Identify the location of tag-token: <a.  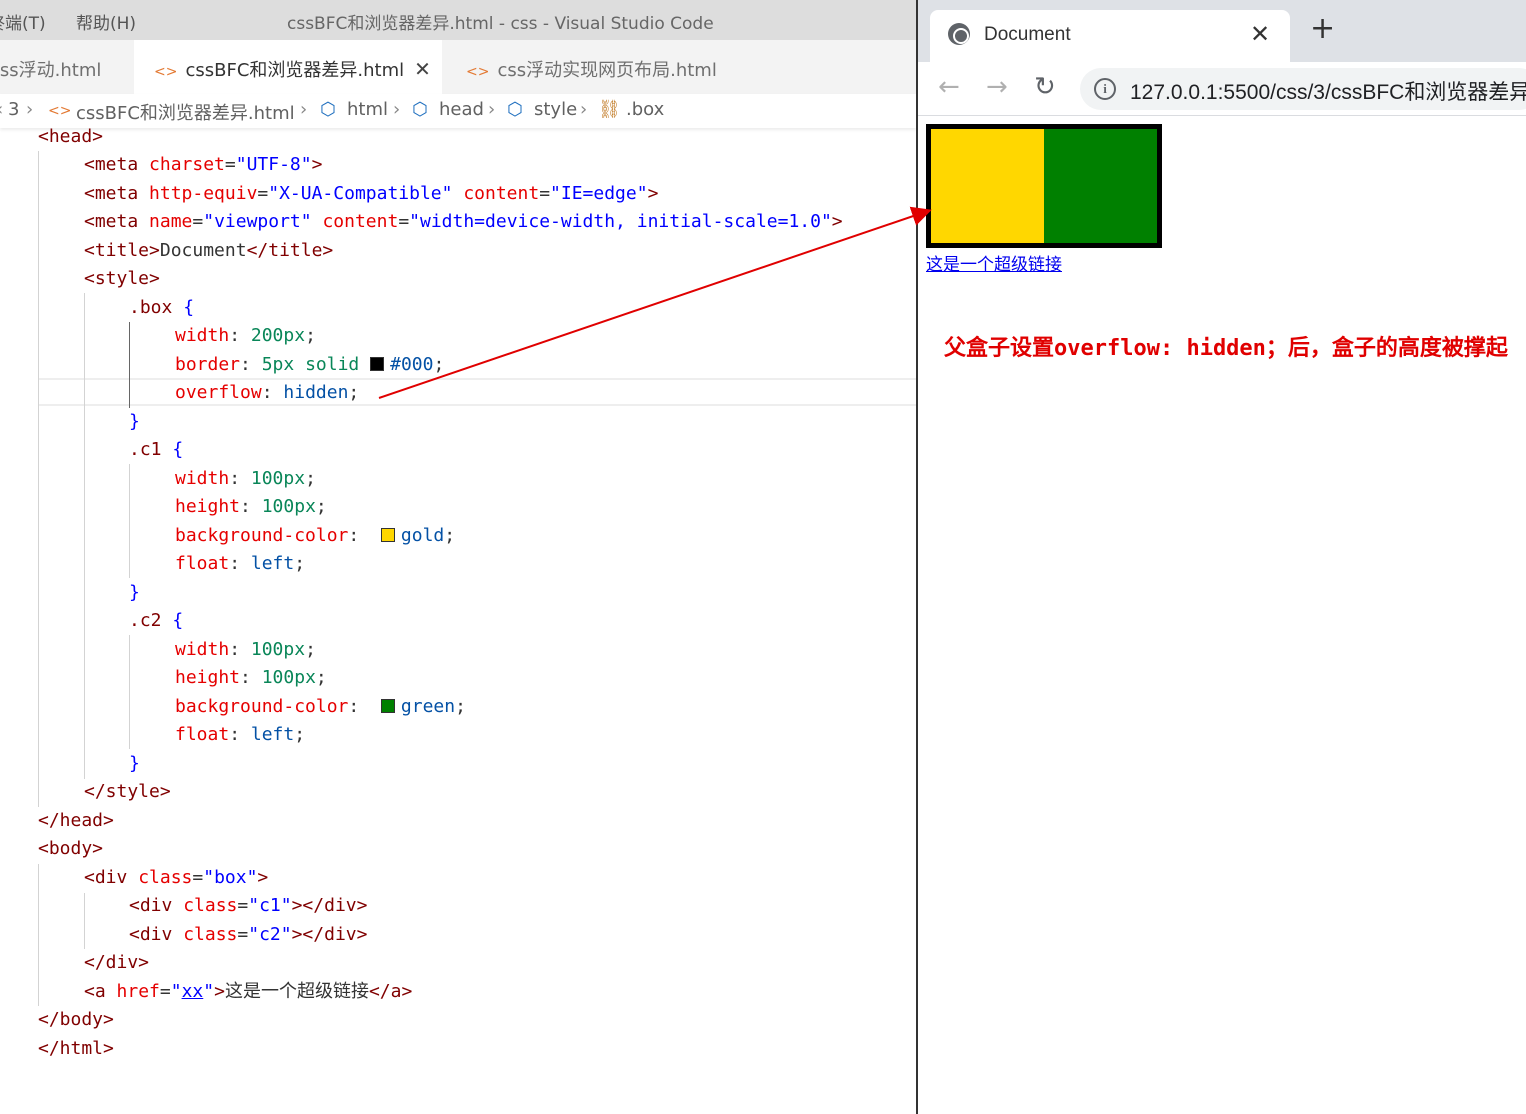
(95, 991).